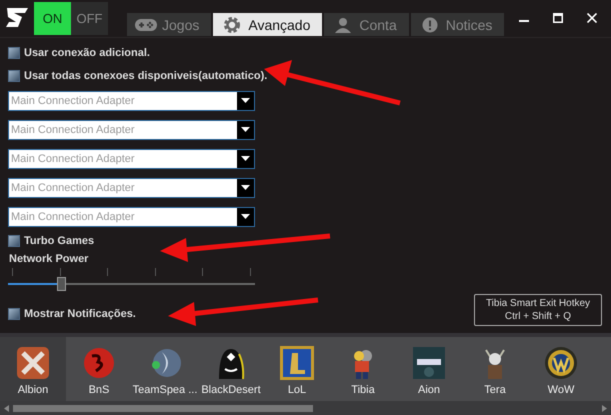 This screenshot has height=415, width=611. Describe the element at coordinates (592, 18) in the screenshot. I see `close-icon` at that location.